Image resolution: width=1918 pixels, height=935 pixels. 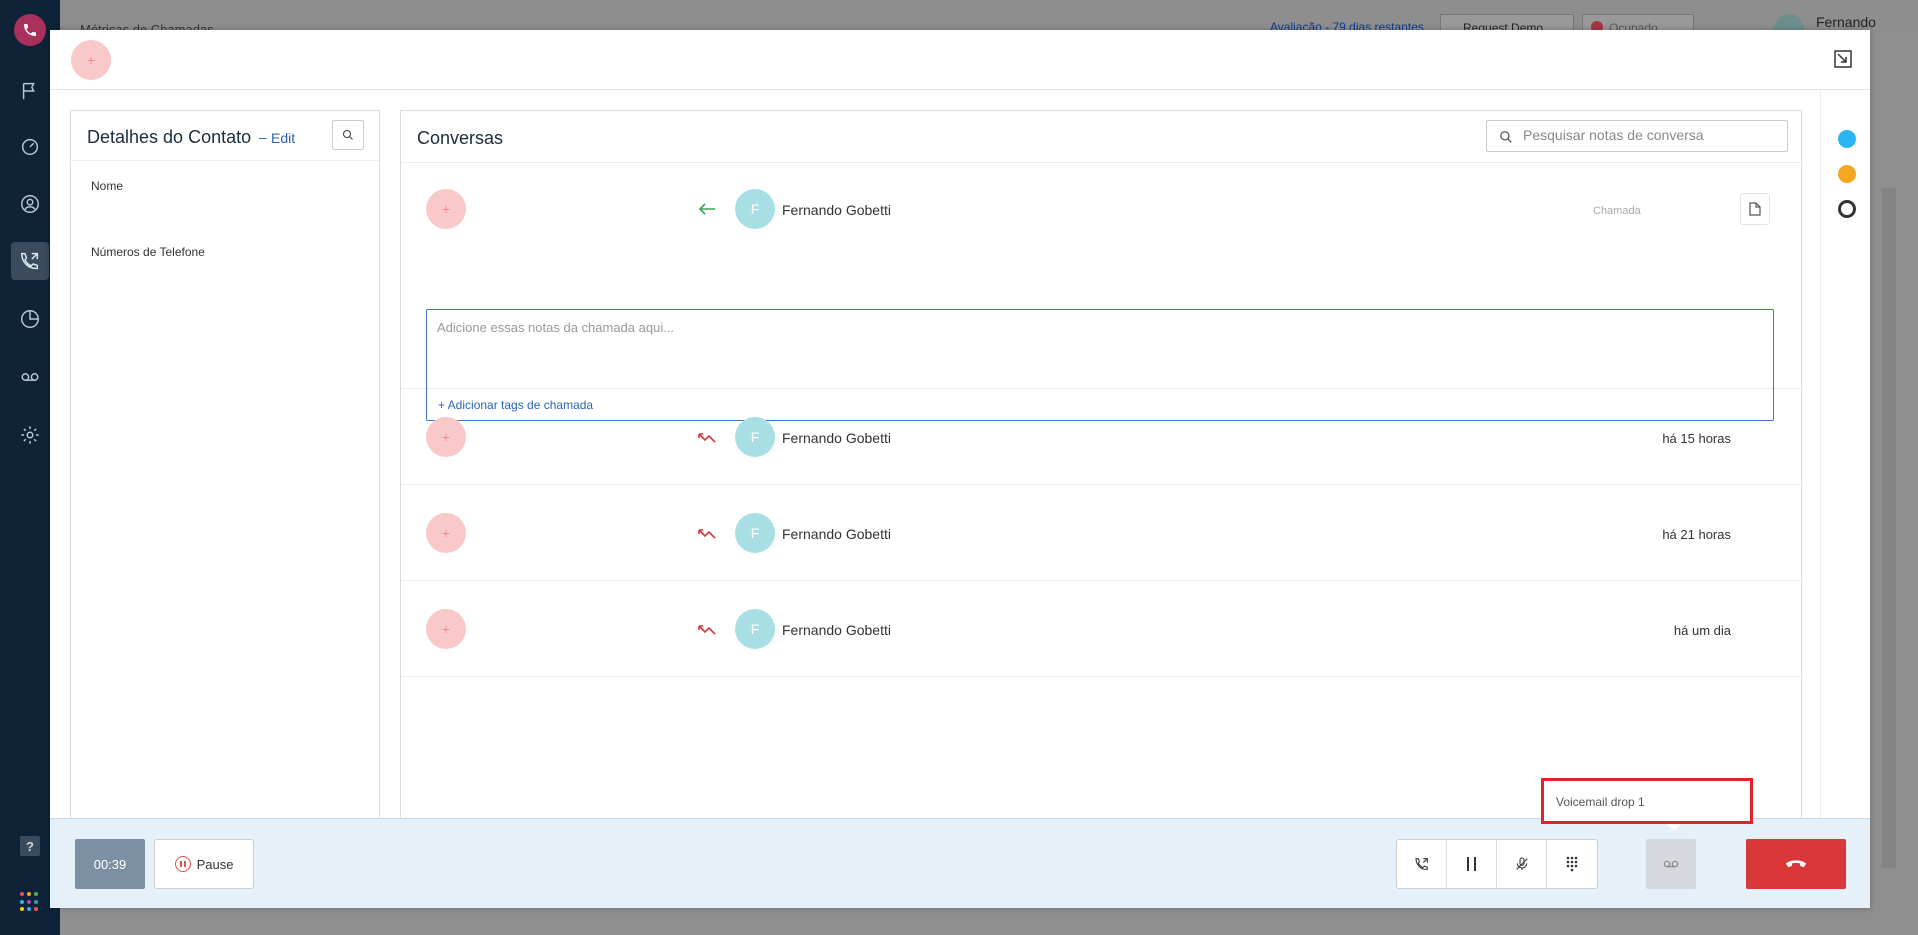 I want to click on integration-bolt-icon, so click(x=1847, y=139).